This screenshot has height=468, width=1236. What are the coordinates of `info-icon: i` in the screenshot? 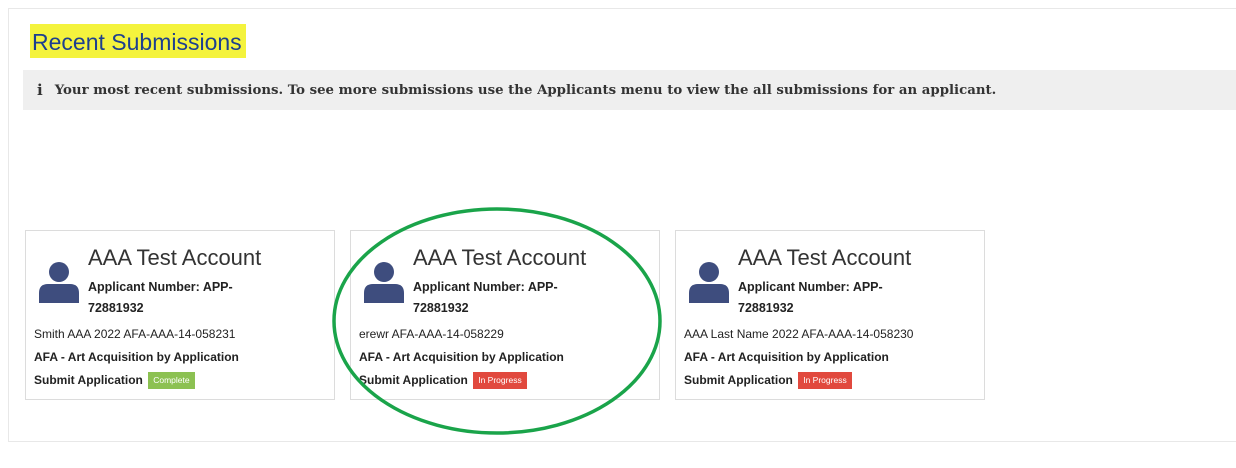 It's located at (40, 90).